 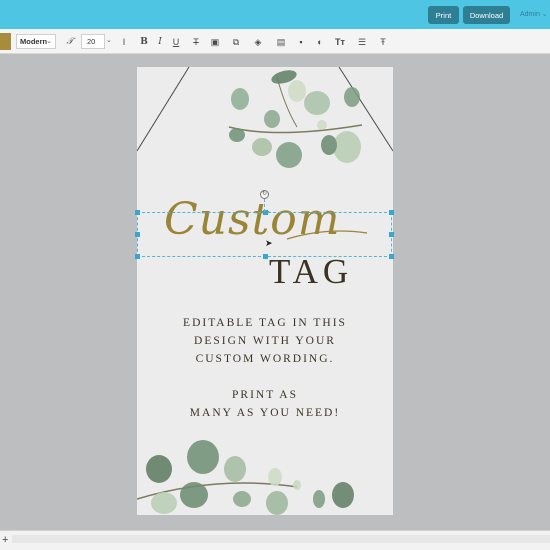 I want to click on bottom-bar: +, so click(x=275, y=540).